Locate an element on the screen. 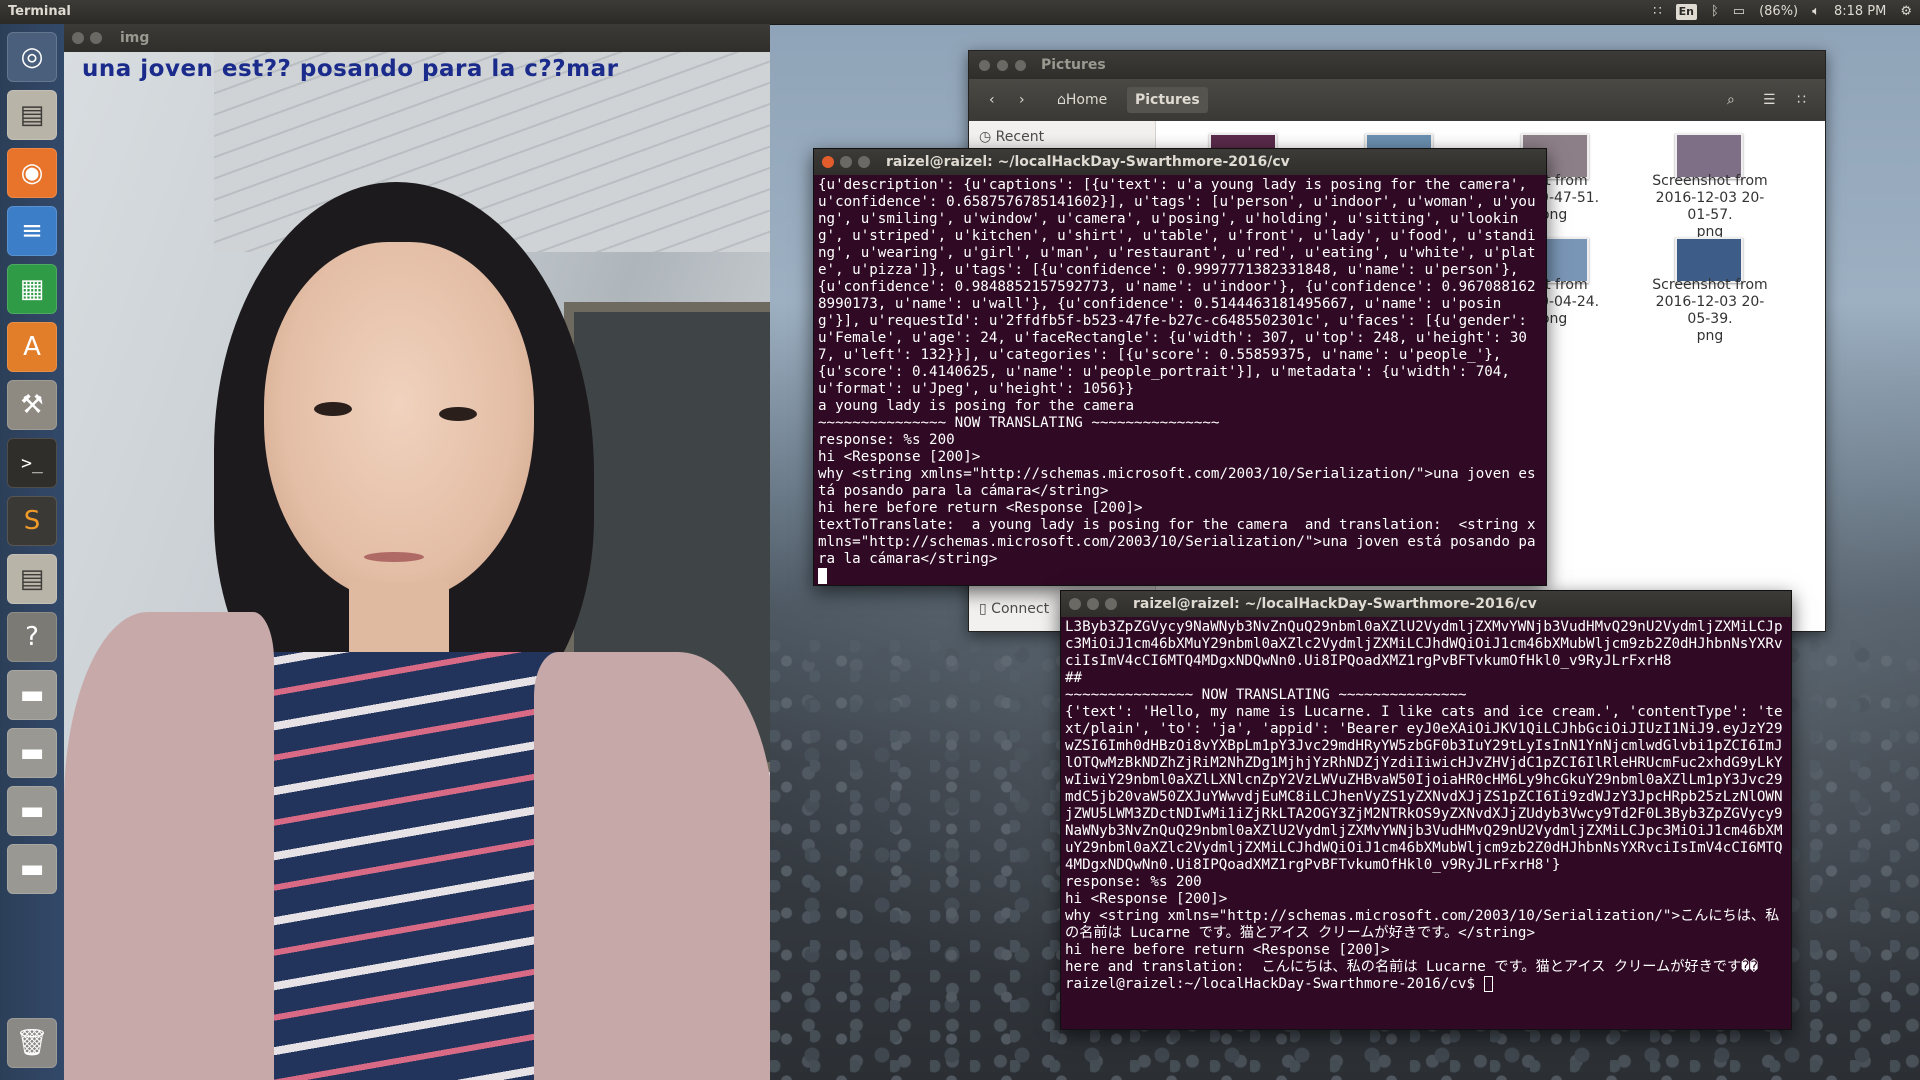 This screenshot has height=1080, width=1920. sidebar-item-label: Connect is located at coordinates (1020, 609).